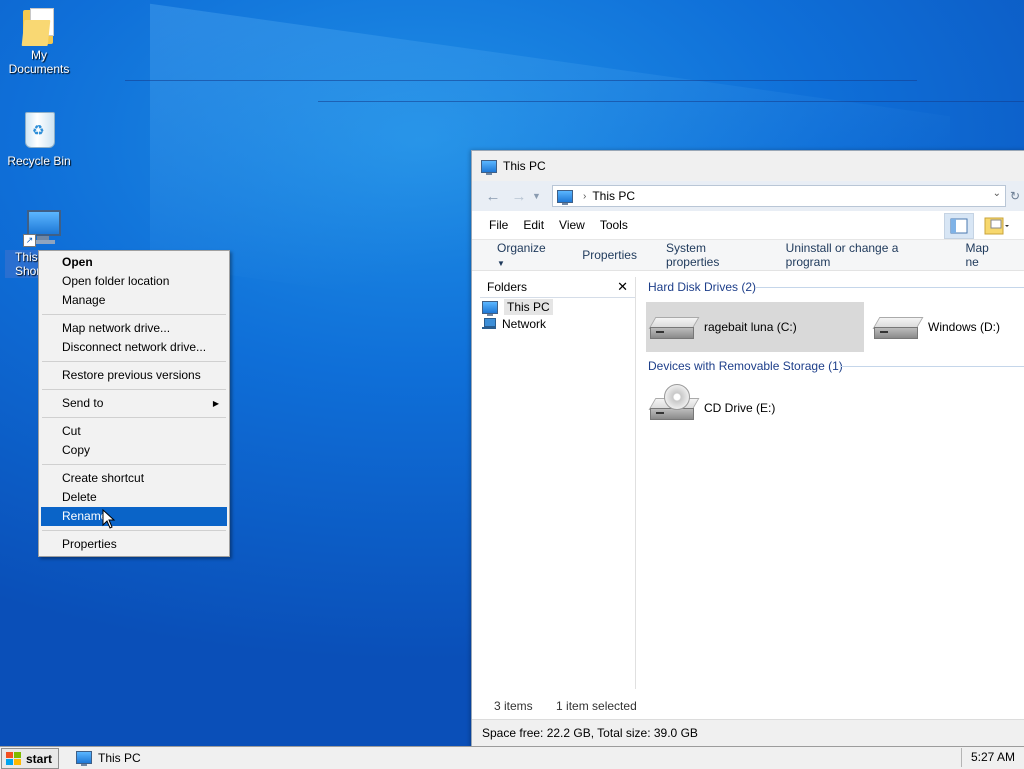 The height and width of the screenshot is (769, 1024). I want to click on ctx-cut: Cut, so click(134, 431).